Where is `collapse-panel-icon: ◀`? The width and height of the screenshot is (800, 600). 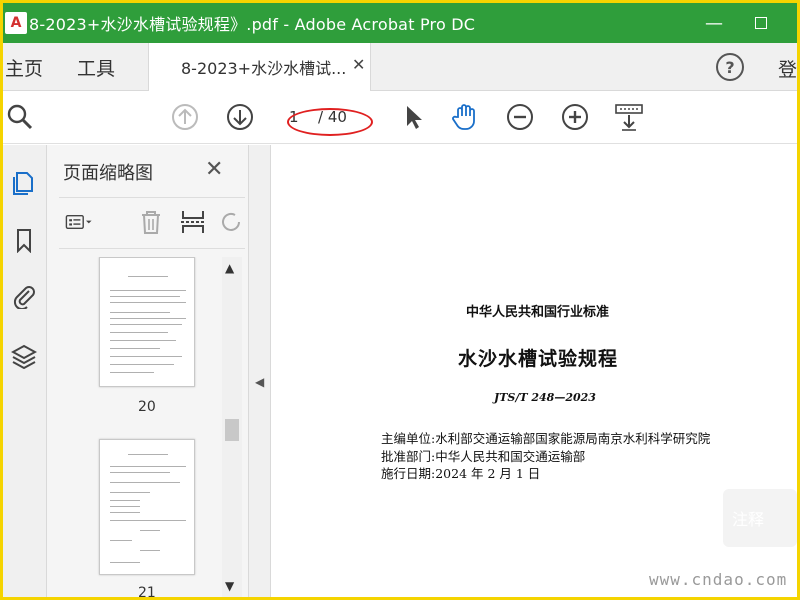
collapse-panel-icon: ◀ is located at coordinates (259, 382).